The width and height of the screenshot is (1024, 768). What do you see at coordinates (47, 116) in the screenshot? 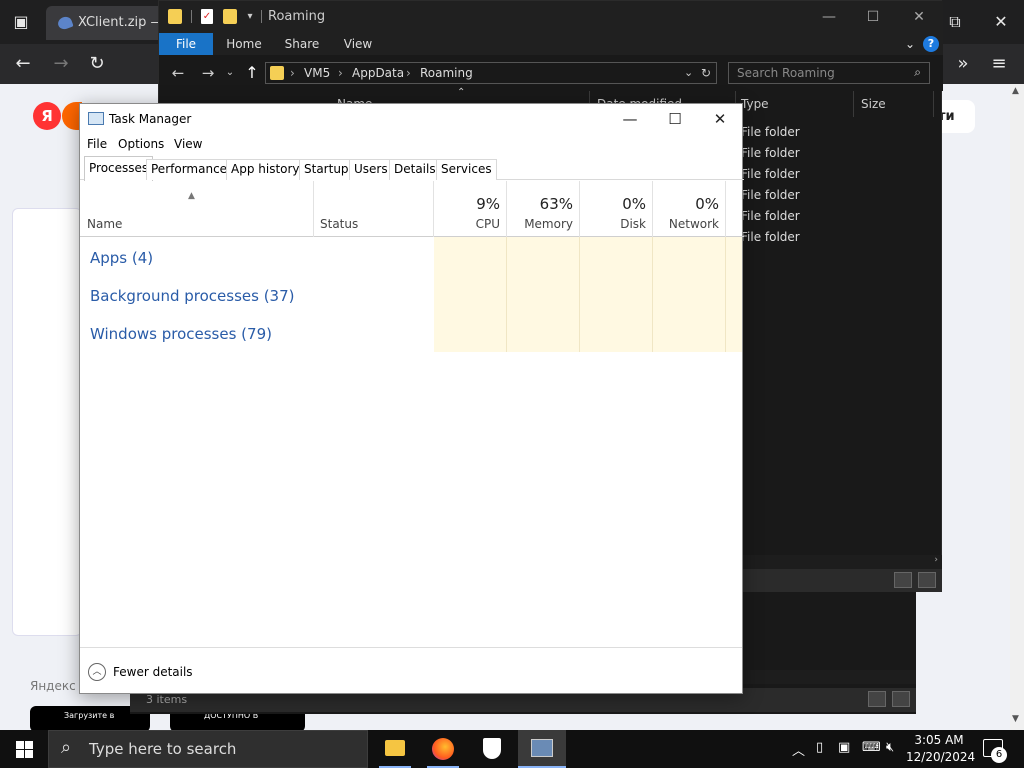
I see `yandex-logo: Я` at bounding box center [47, 116].